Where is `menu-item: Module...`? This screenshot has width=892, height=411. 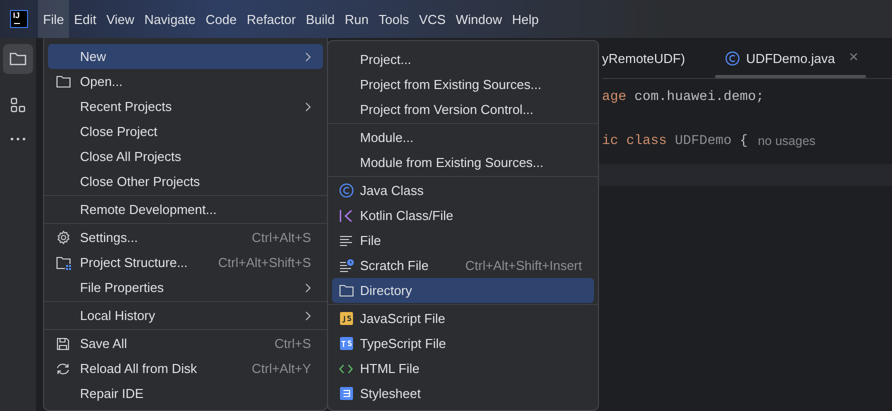 menu-item: Module... is located at coordinates (463, 137).